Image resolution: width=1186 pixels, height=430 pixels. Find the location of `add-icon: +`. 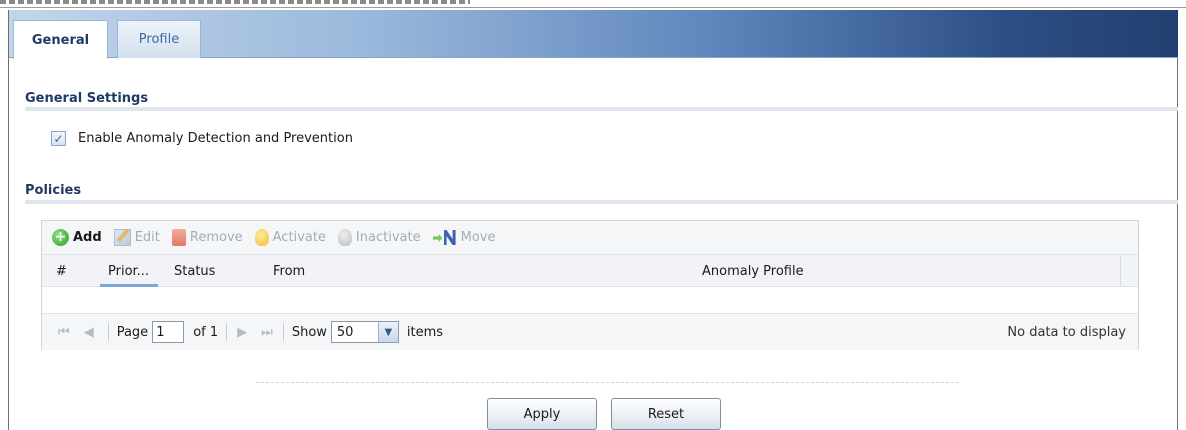

add-icon: + is located at coordinates (60, 237).